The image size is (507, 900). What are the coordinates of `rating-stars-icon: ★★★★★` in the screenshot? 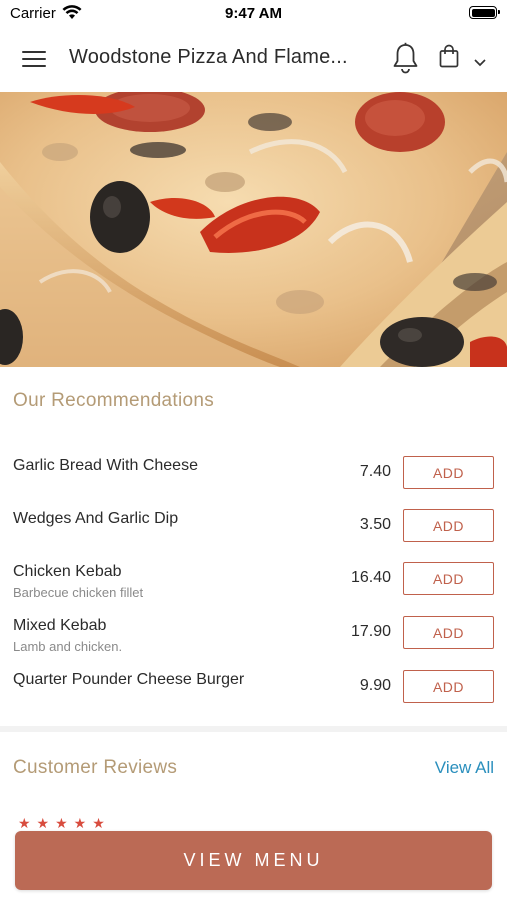 It's located at (64, 823).